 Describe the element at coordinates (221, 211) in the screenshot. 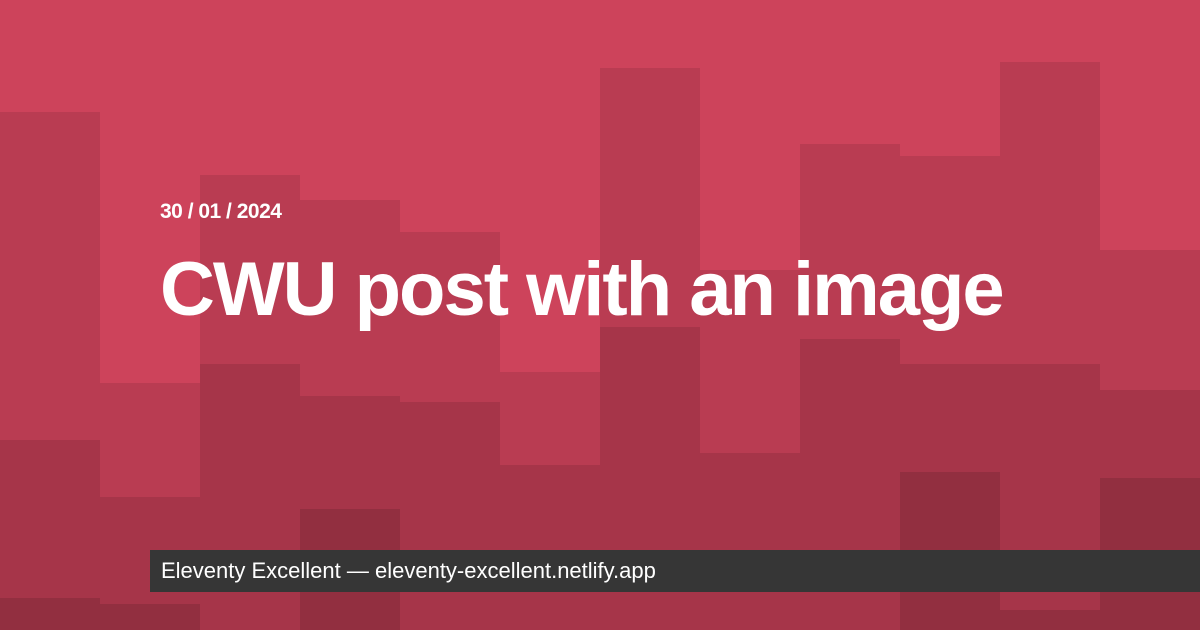

I see `post-date: 30 / 01 / 2024` at that location.